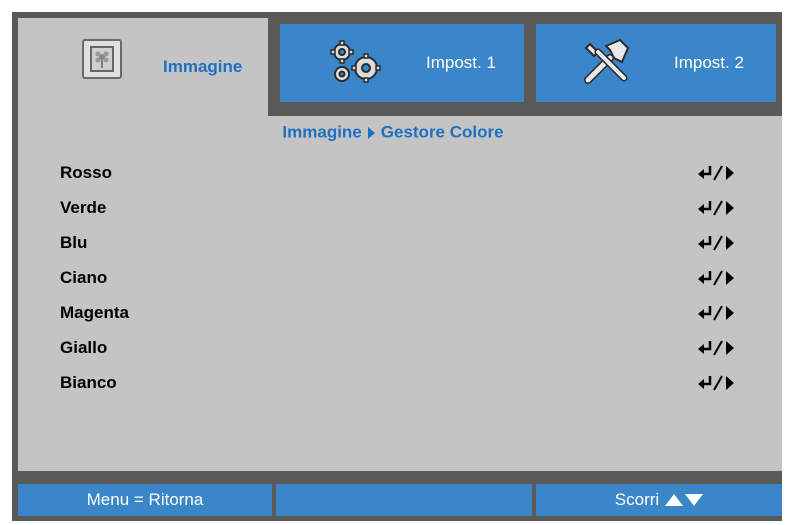  What do you see at coordinates (402, 63) in the screenshot?
I see `tab-impost-1: Impost. 1` at bounding box center [402, 63].